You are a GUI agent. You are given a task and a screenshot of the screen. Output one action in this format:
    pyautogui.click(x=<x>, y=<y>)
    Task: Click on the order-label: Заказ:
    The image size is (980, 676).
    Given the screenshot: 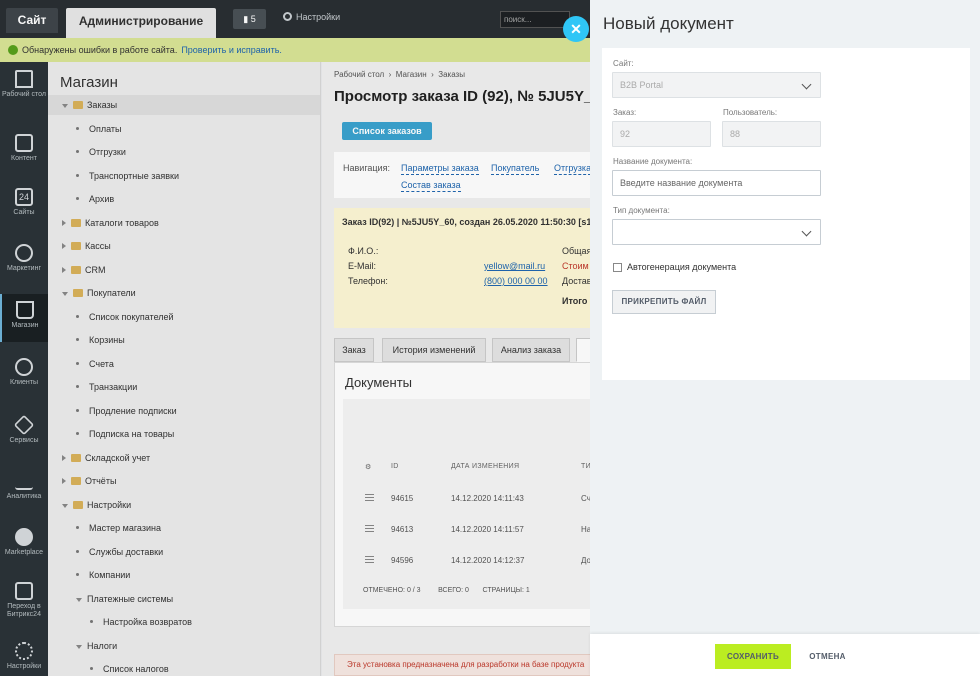 What is the action you would take?
    pyautogui.click(x=625, y=112)
    